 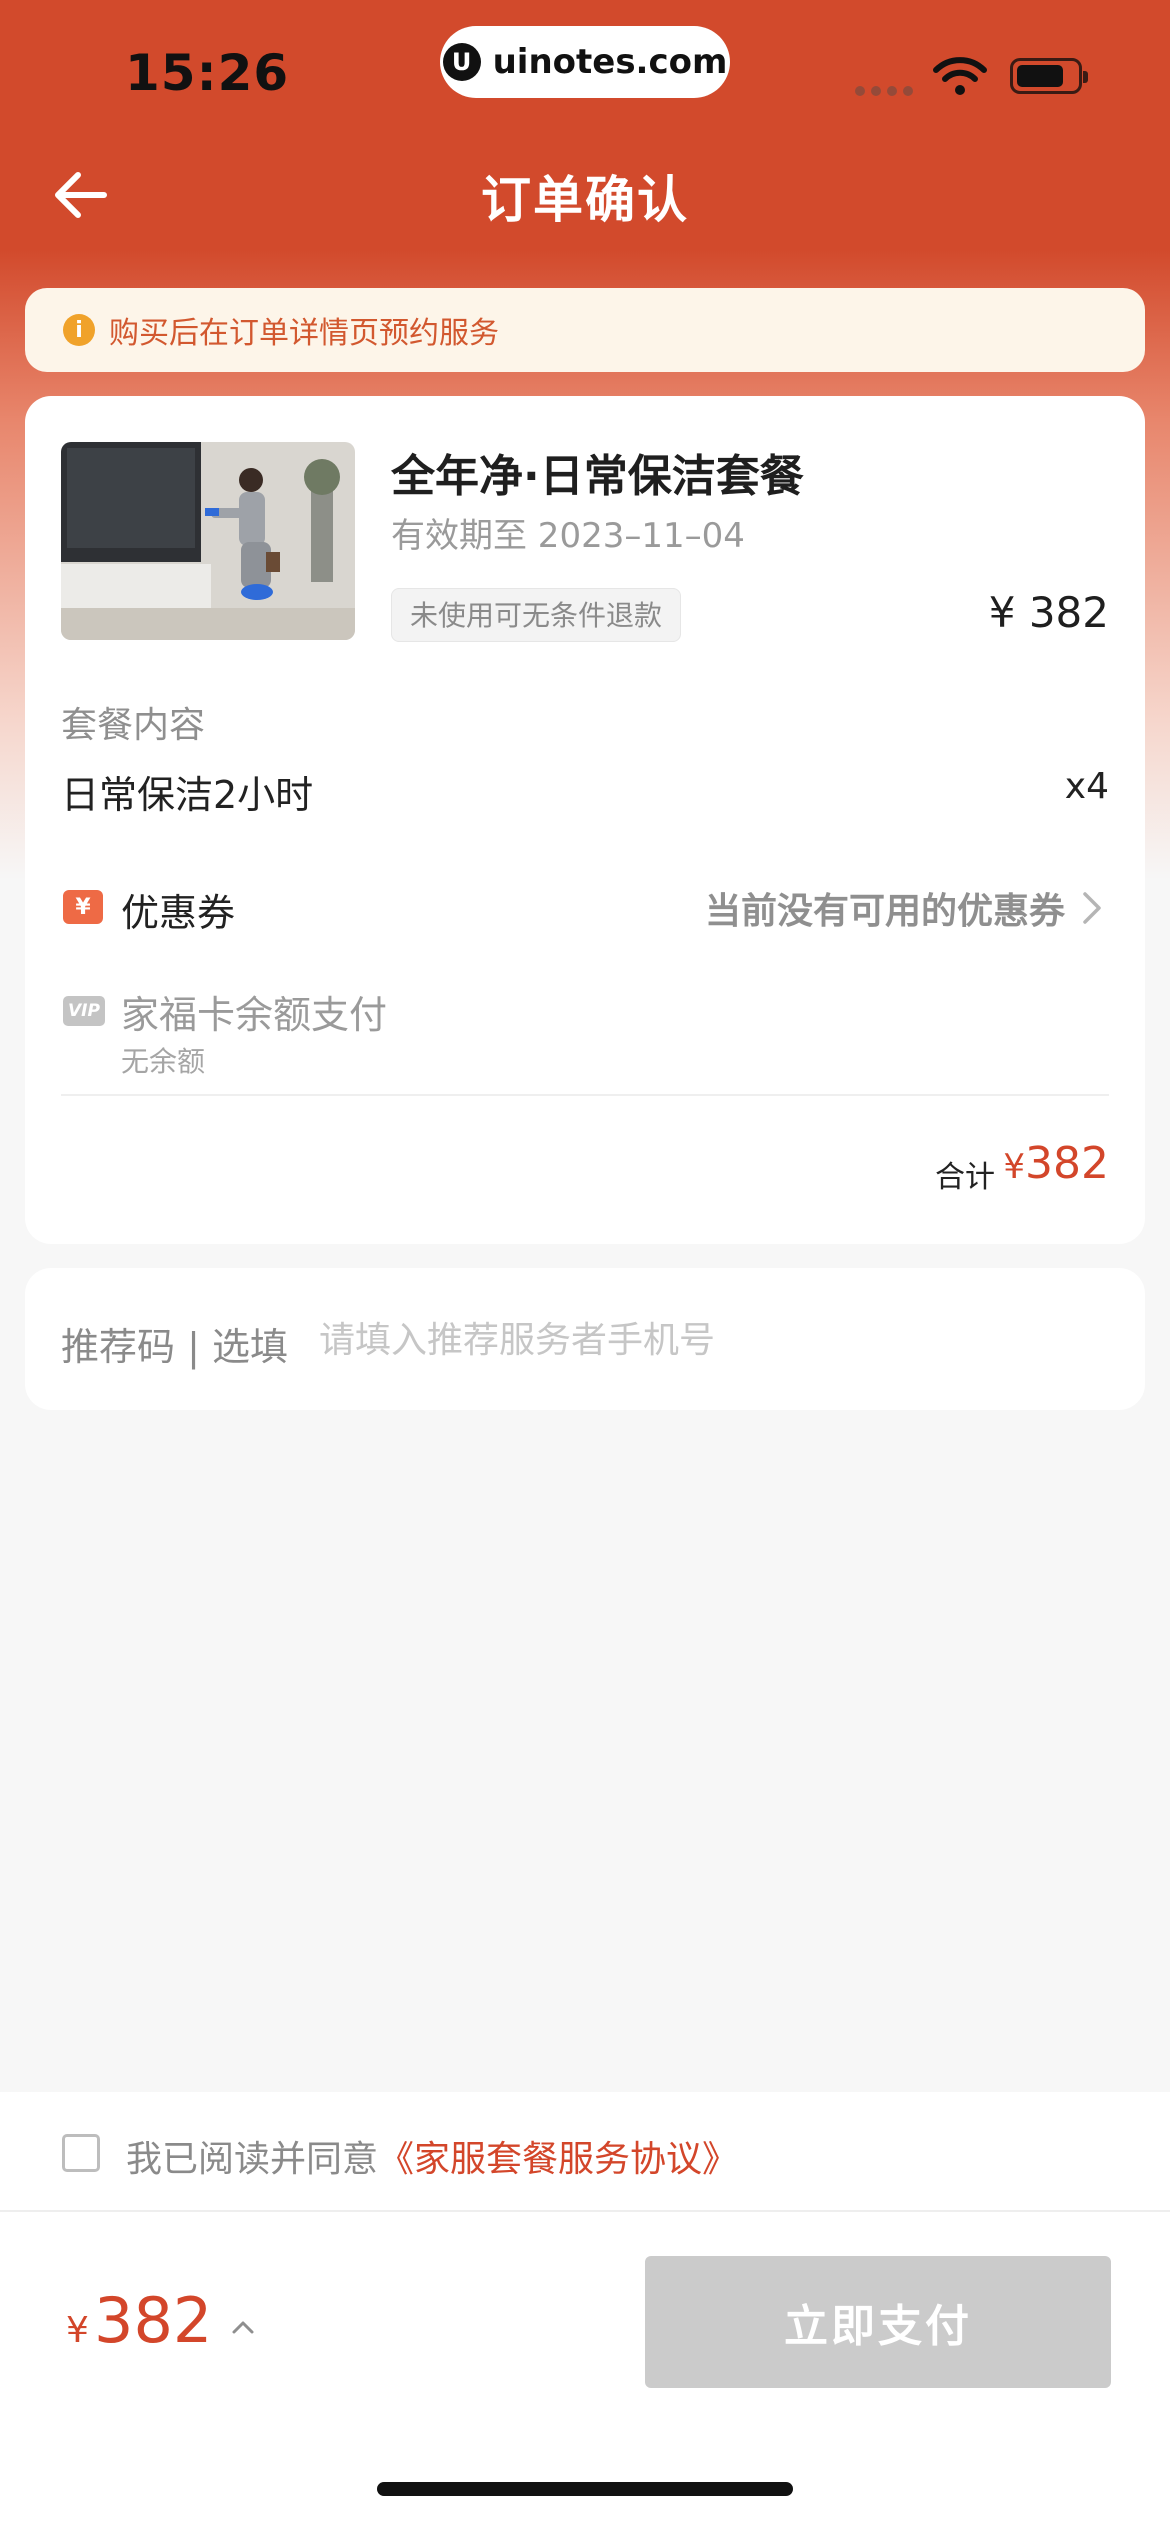 What do you see at coordinates (254, 1015) in the screenshot?
I see `card-balance-label: 家福卡余额支付` at bounding box center [254, 1015].